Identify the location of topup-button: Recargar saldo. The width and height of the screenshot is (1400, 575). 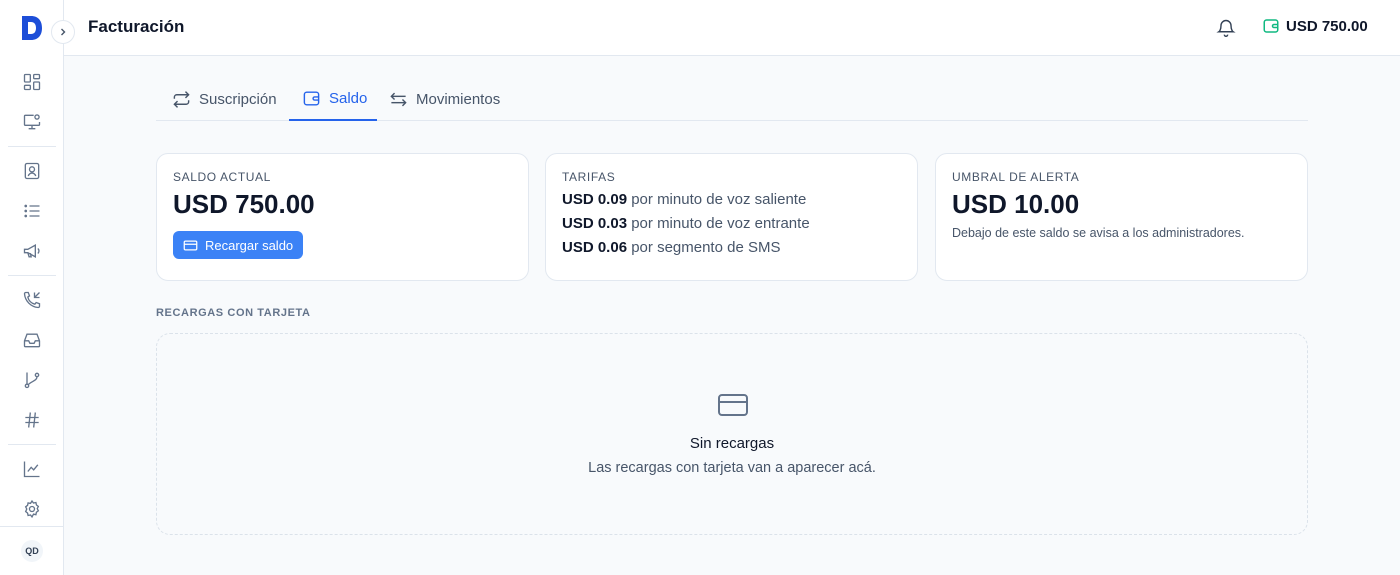
(238, 245).